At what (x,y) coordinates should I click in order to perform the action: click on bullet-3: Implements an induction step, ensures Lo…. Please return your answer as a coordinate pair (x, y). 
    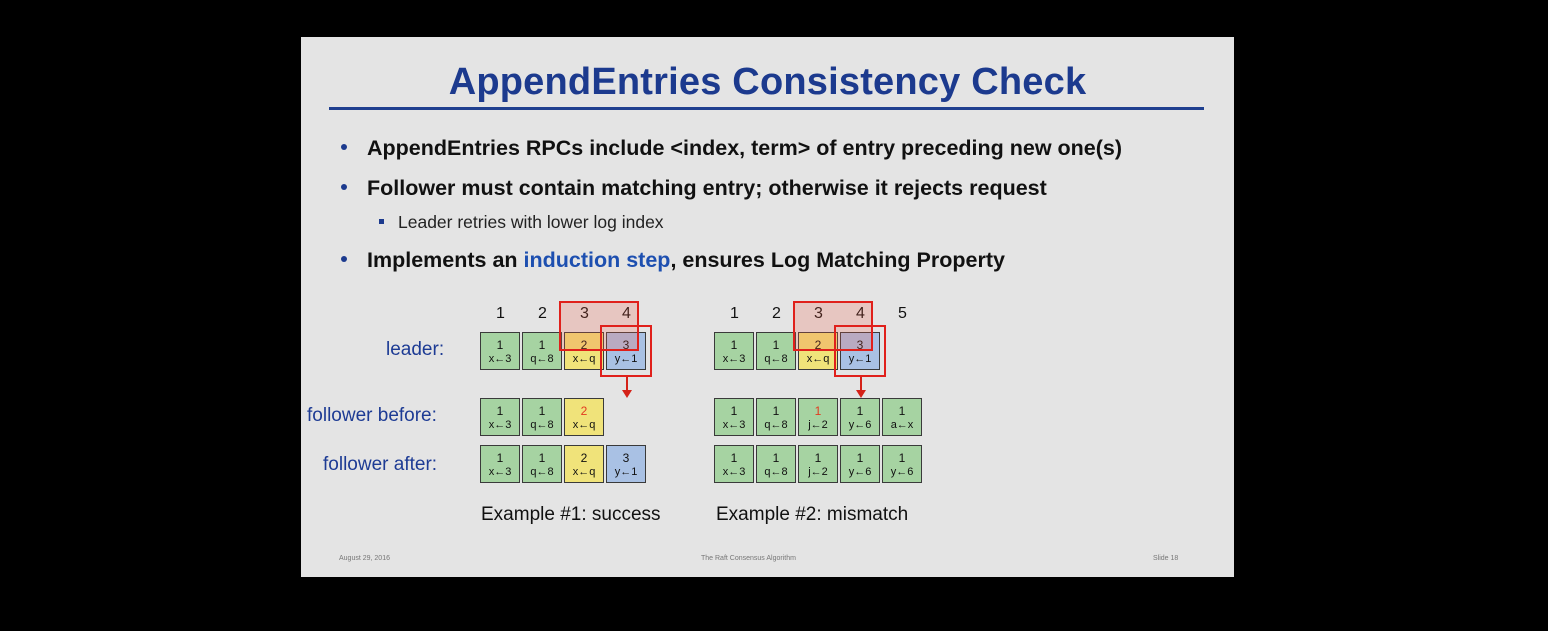
    Looking at the image, I should click on (673, 260).